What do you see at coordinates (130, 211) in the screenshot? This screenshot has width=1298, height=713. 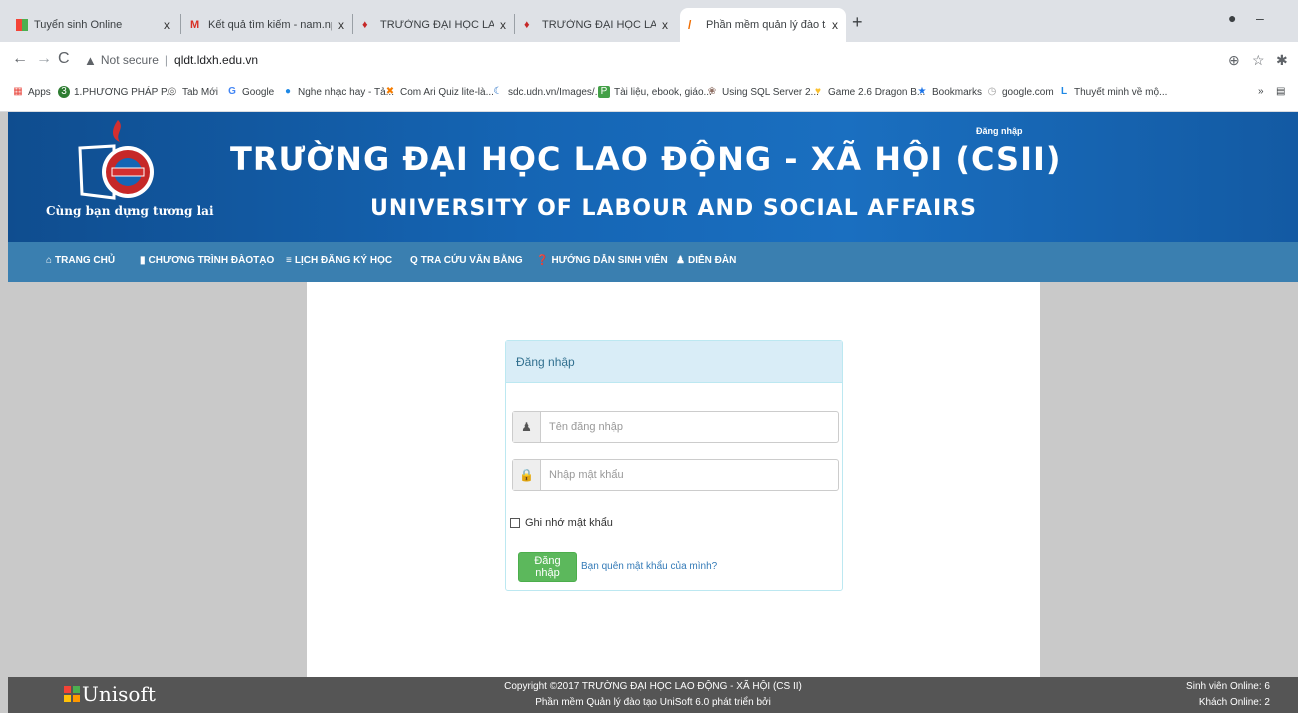 I see `slogan: Cùng bạn dựng tương lai` at bounding box center [130, 211].